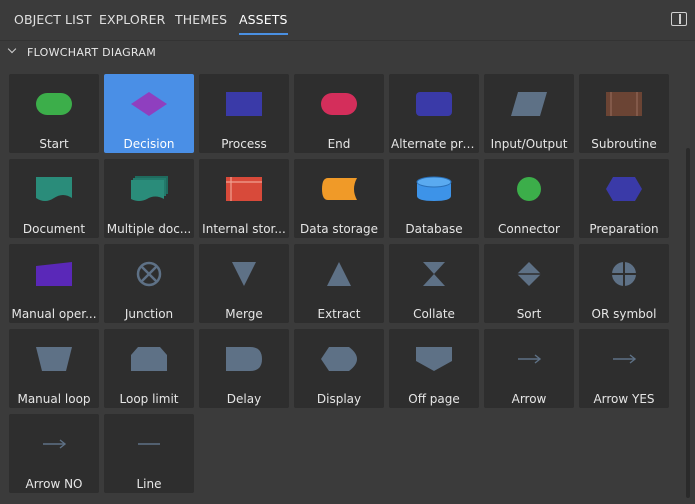  I want to click on asset-tile: Start, so click(54, 113).